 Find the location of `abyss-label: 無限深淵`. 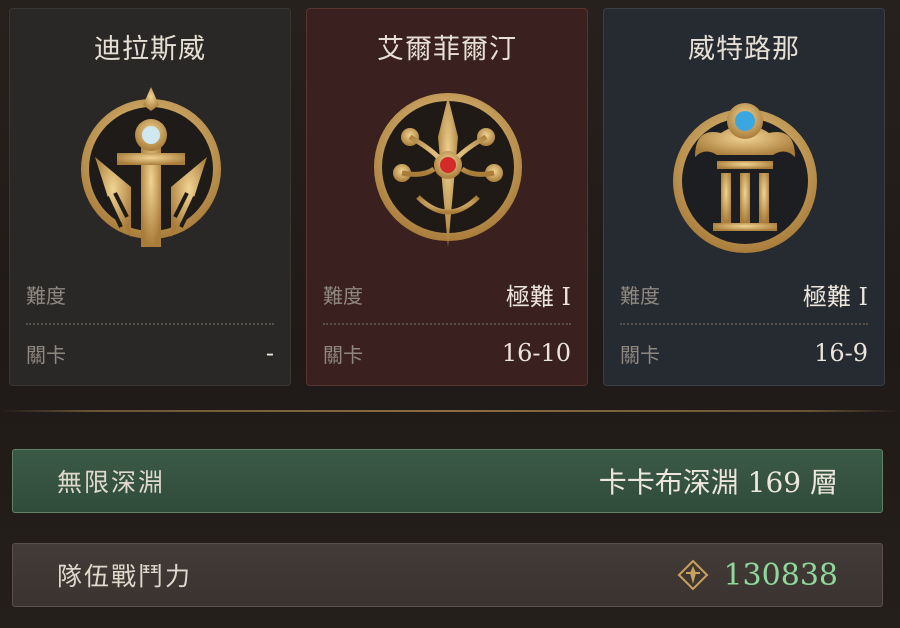

abyss-label: 無限深淵 is located at coordinates (111, 482).